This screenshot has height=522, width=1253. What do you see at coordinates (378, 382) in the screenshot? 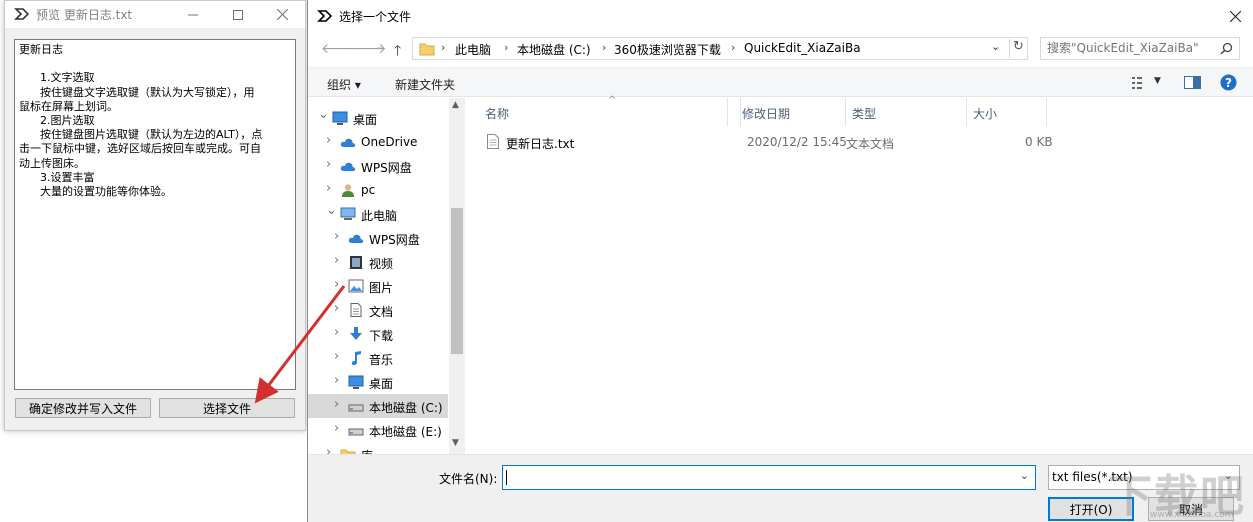
I see `nav-tree-item: › 桌面` at bounding box center [378, 382].